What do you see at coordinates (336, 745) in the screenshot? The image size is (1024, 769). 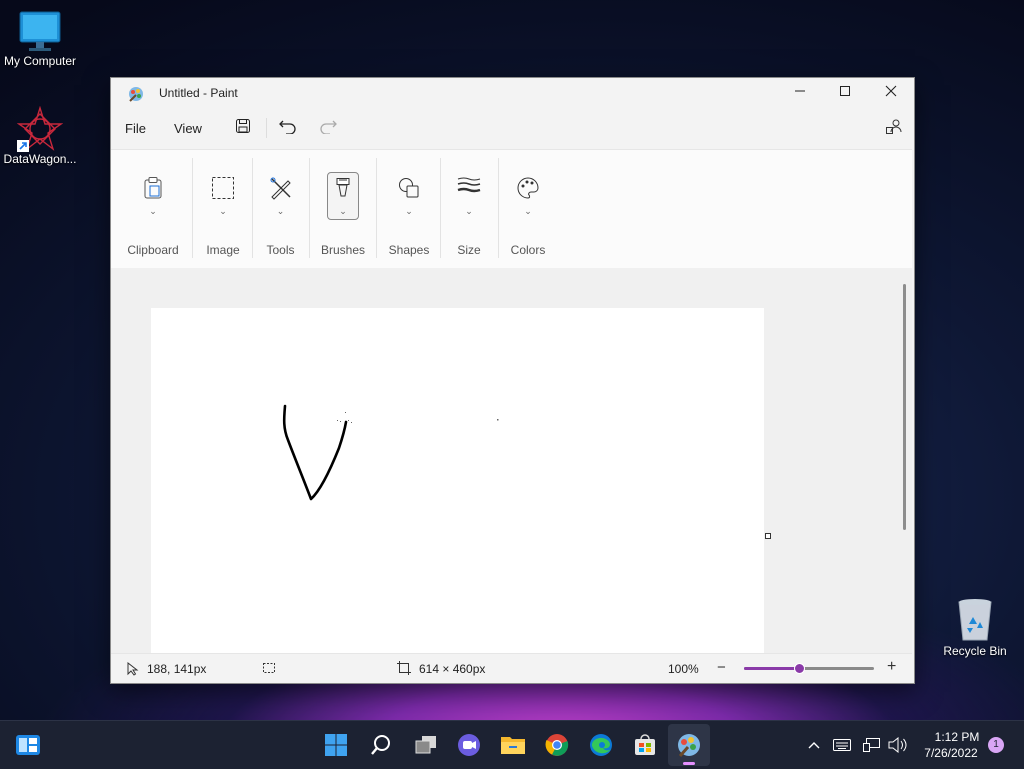 I see `start-icon` at bounding box center [336, 745].